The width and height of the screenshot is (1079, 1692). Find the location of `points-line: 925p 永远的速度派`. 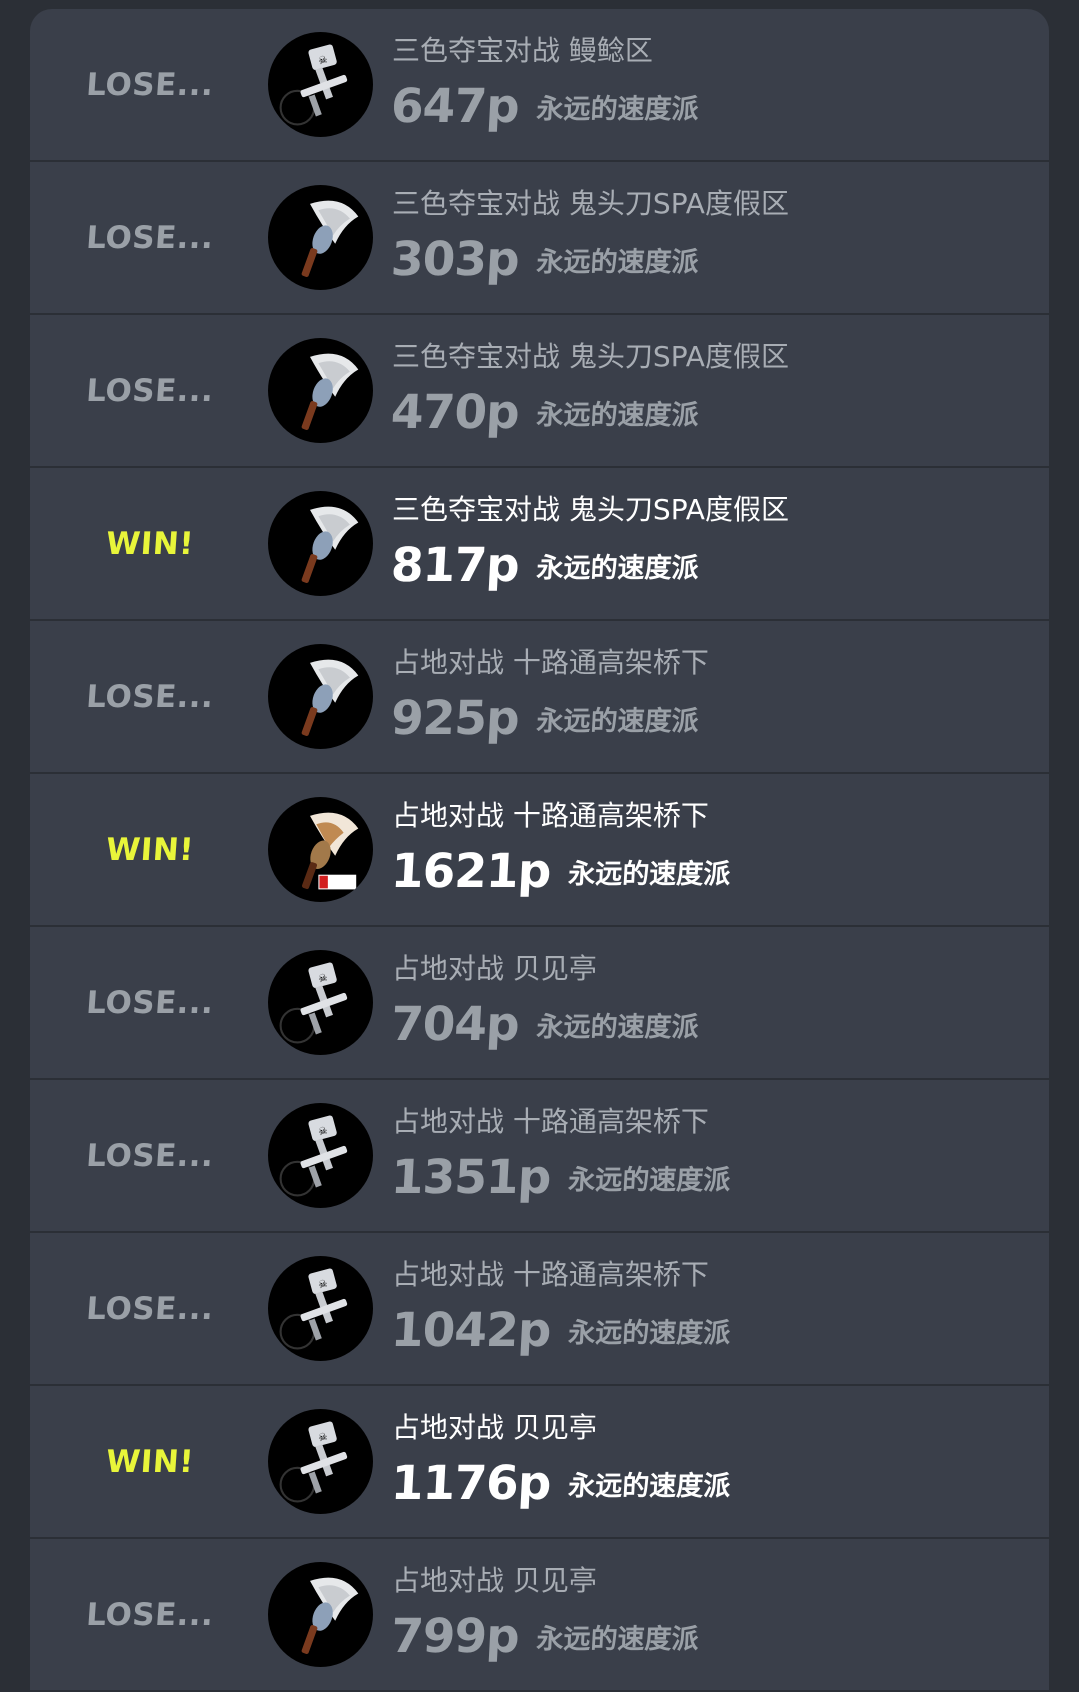

points-line: 925p 永远的速度派 is located at coordinates (545, 718).